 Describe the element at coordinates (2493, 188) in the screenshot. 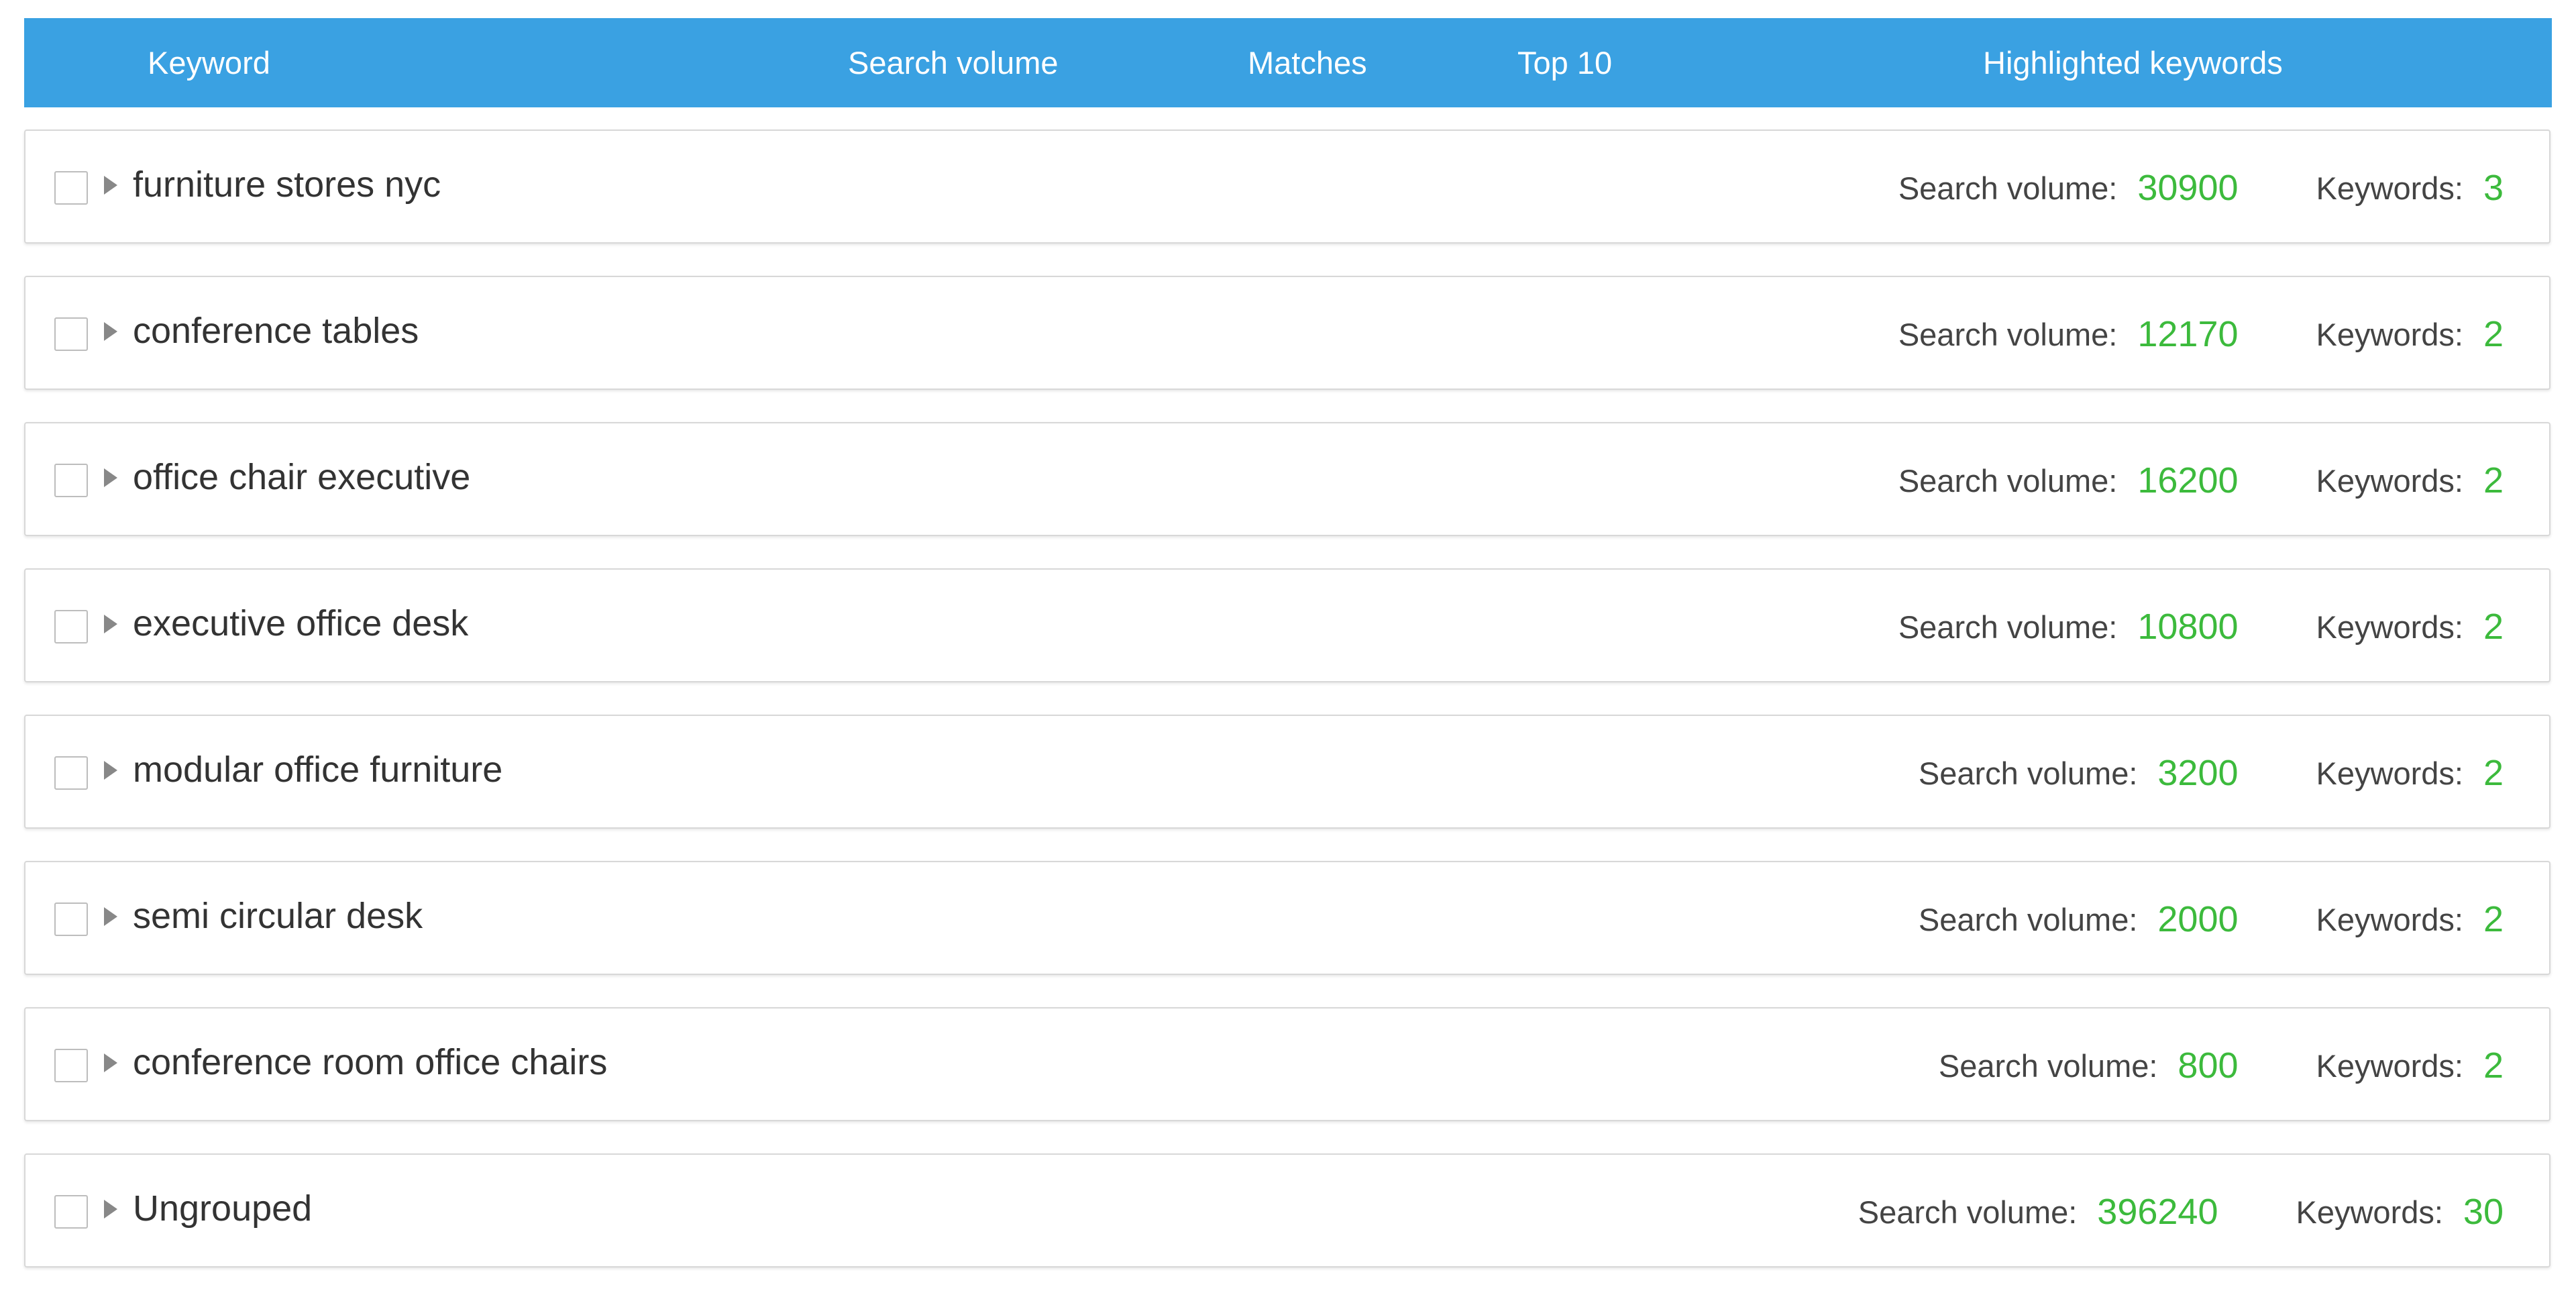

I see `keywords-count: 3` at that location.